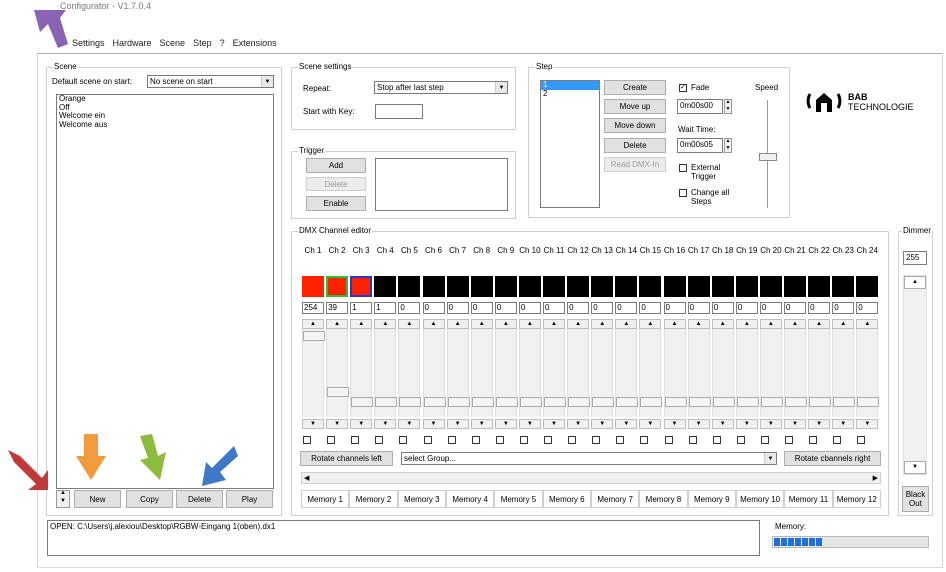 The width and height of the screenshot is (946, 572). I want to click on trigger-delete-button: Delete, so click(336, 184).